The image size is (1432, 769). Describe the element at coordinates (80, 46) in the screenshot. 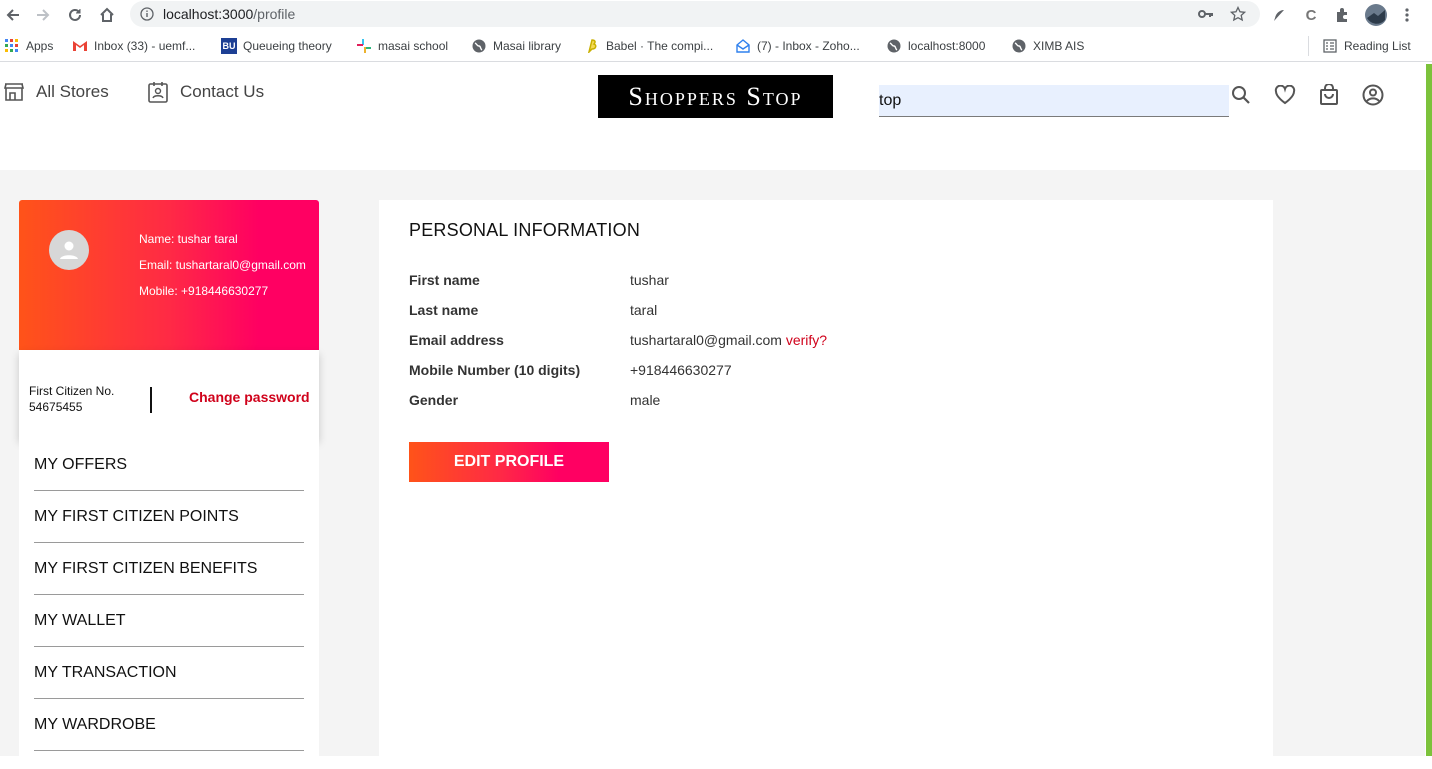

I see `gmail-icon` at that location.